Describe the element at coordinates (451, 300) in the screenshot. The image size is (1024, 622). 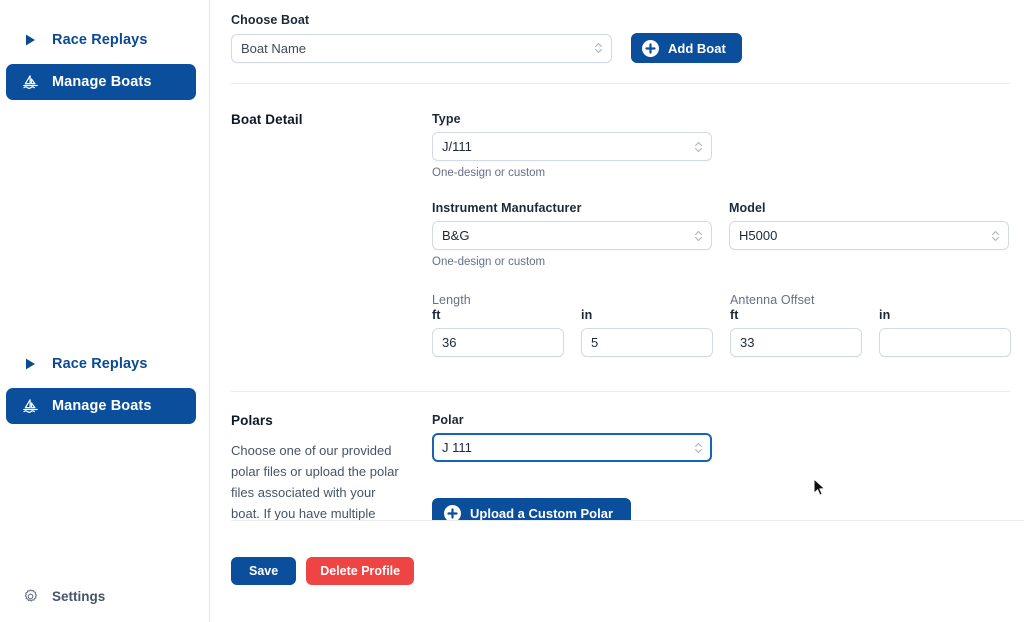
I see `length-group-label: Length` at that location.